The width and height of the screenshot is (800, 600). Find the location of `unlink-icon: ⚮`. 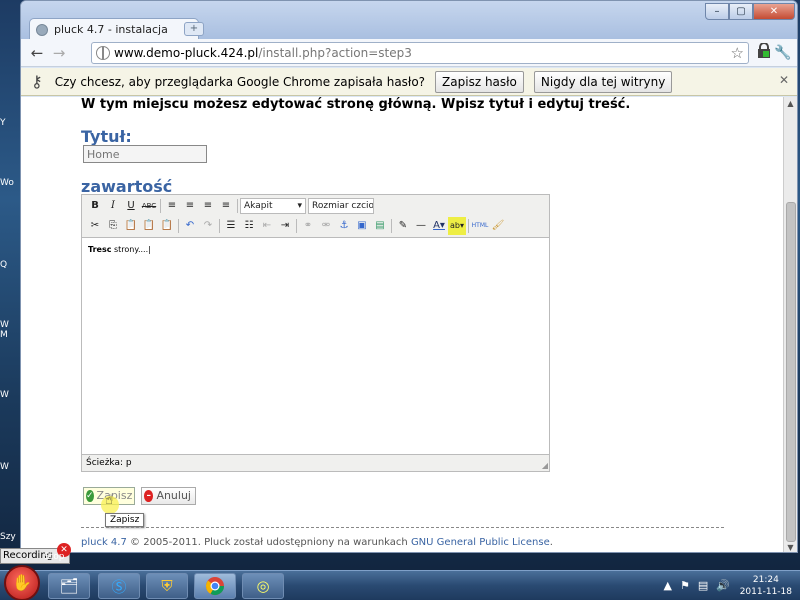

unlink-icon: ⚮ is located at coordinates (326, 226).